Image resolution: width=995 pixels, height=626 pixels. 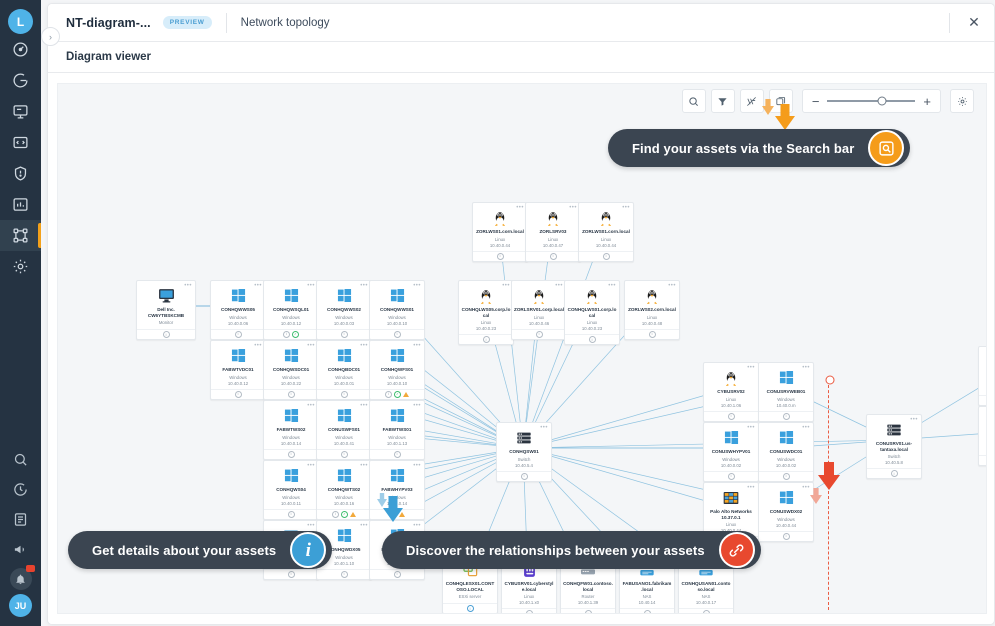 I want to click on sidebar-item-settings, so click(x=20, y=266).